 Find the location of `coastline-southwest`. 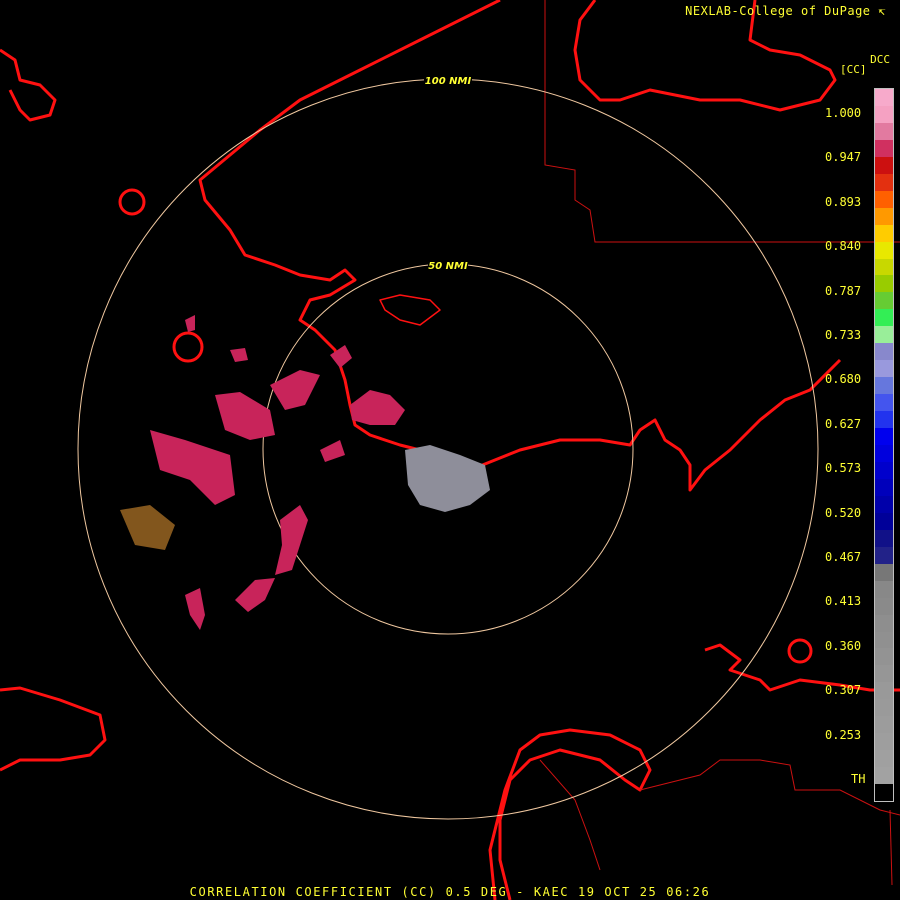

coastline-southwest is located at coordinates (53, 729).